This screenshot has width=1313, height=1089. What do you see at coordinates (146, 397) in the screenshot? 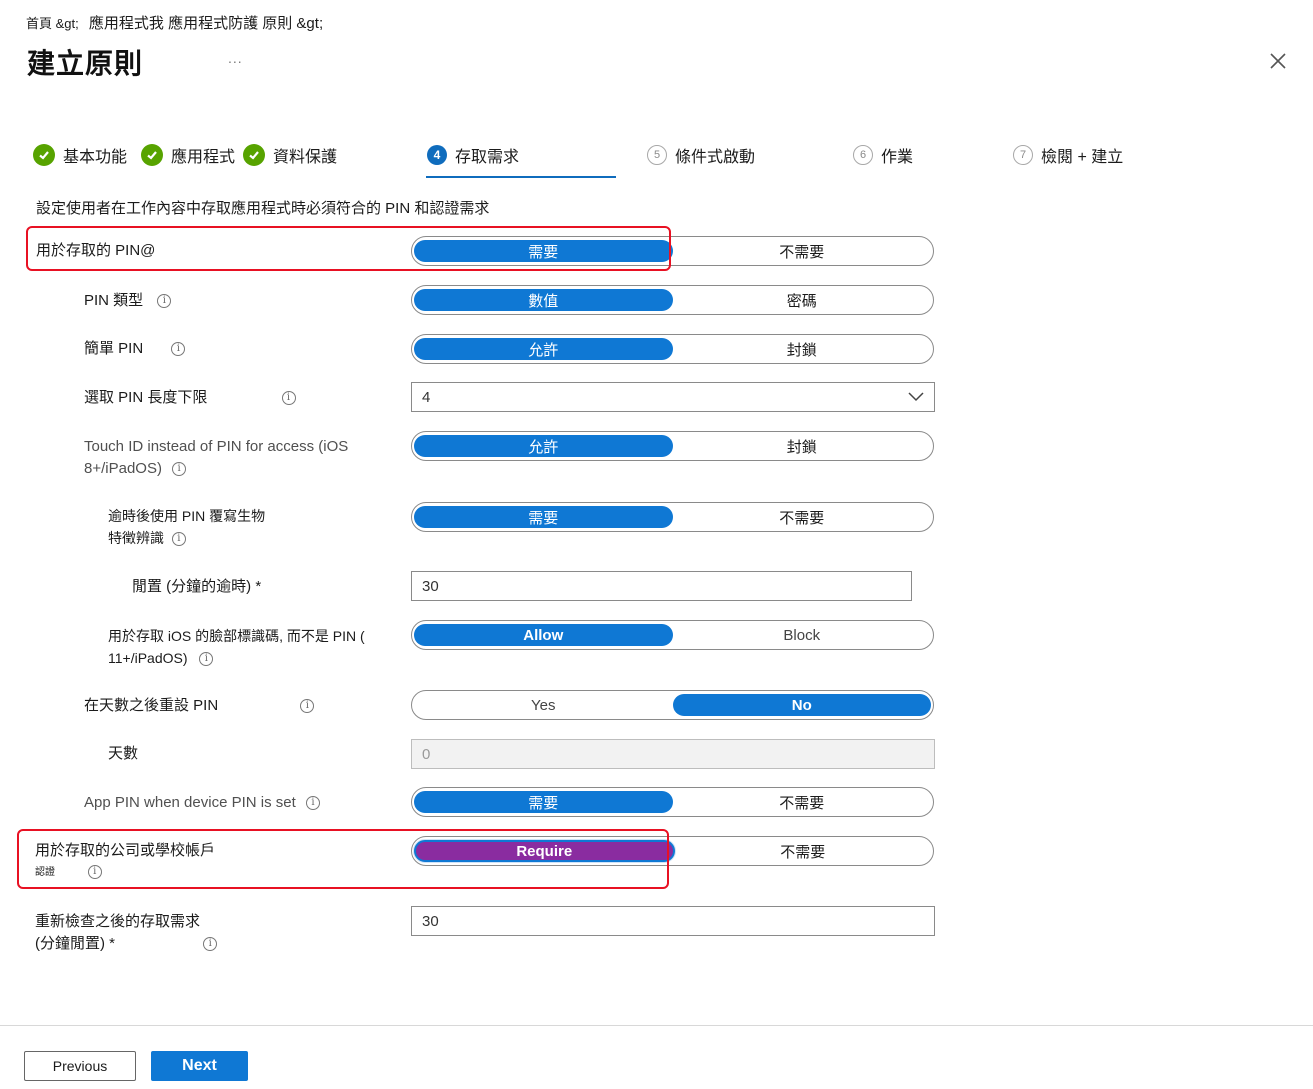
I see `min-pin-length-text: 選取 PIN 長度下限` at bounding box center [146, 397].